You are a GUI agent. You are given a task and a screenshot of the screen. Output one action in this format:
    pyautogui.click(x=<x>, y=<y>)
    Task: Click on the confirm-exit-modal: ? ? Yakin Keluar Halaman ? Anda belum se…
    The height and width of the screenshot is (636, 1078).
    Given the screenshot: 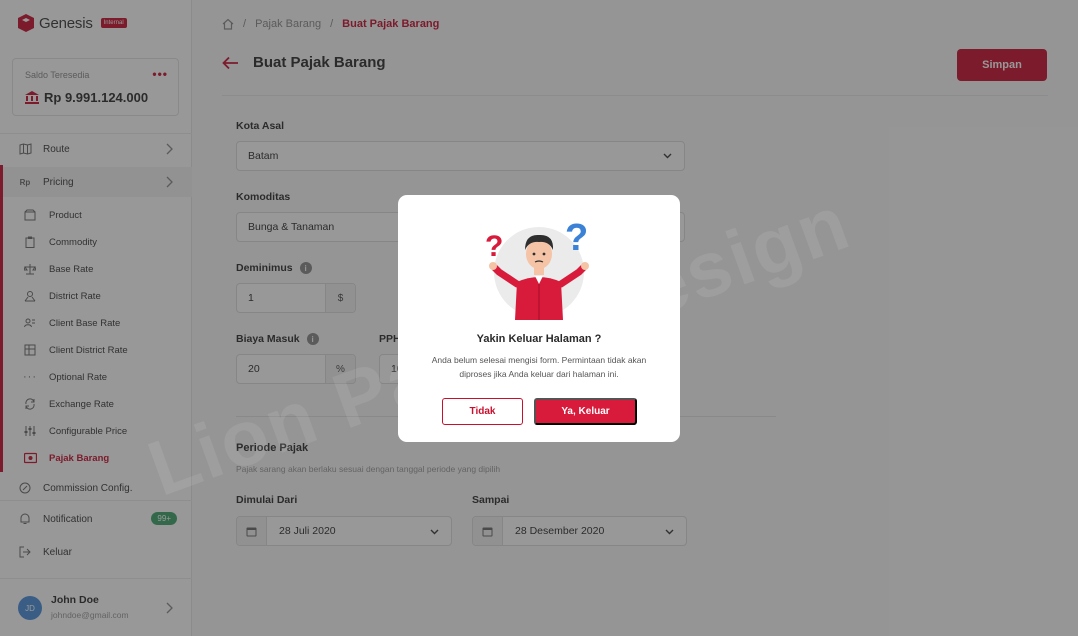 What is the action you would take?
    pyautogui.click(x=539, y=318)
    